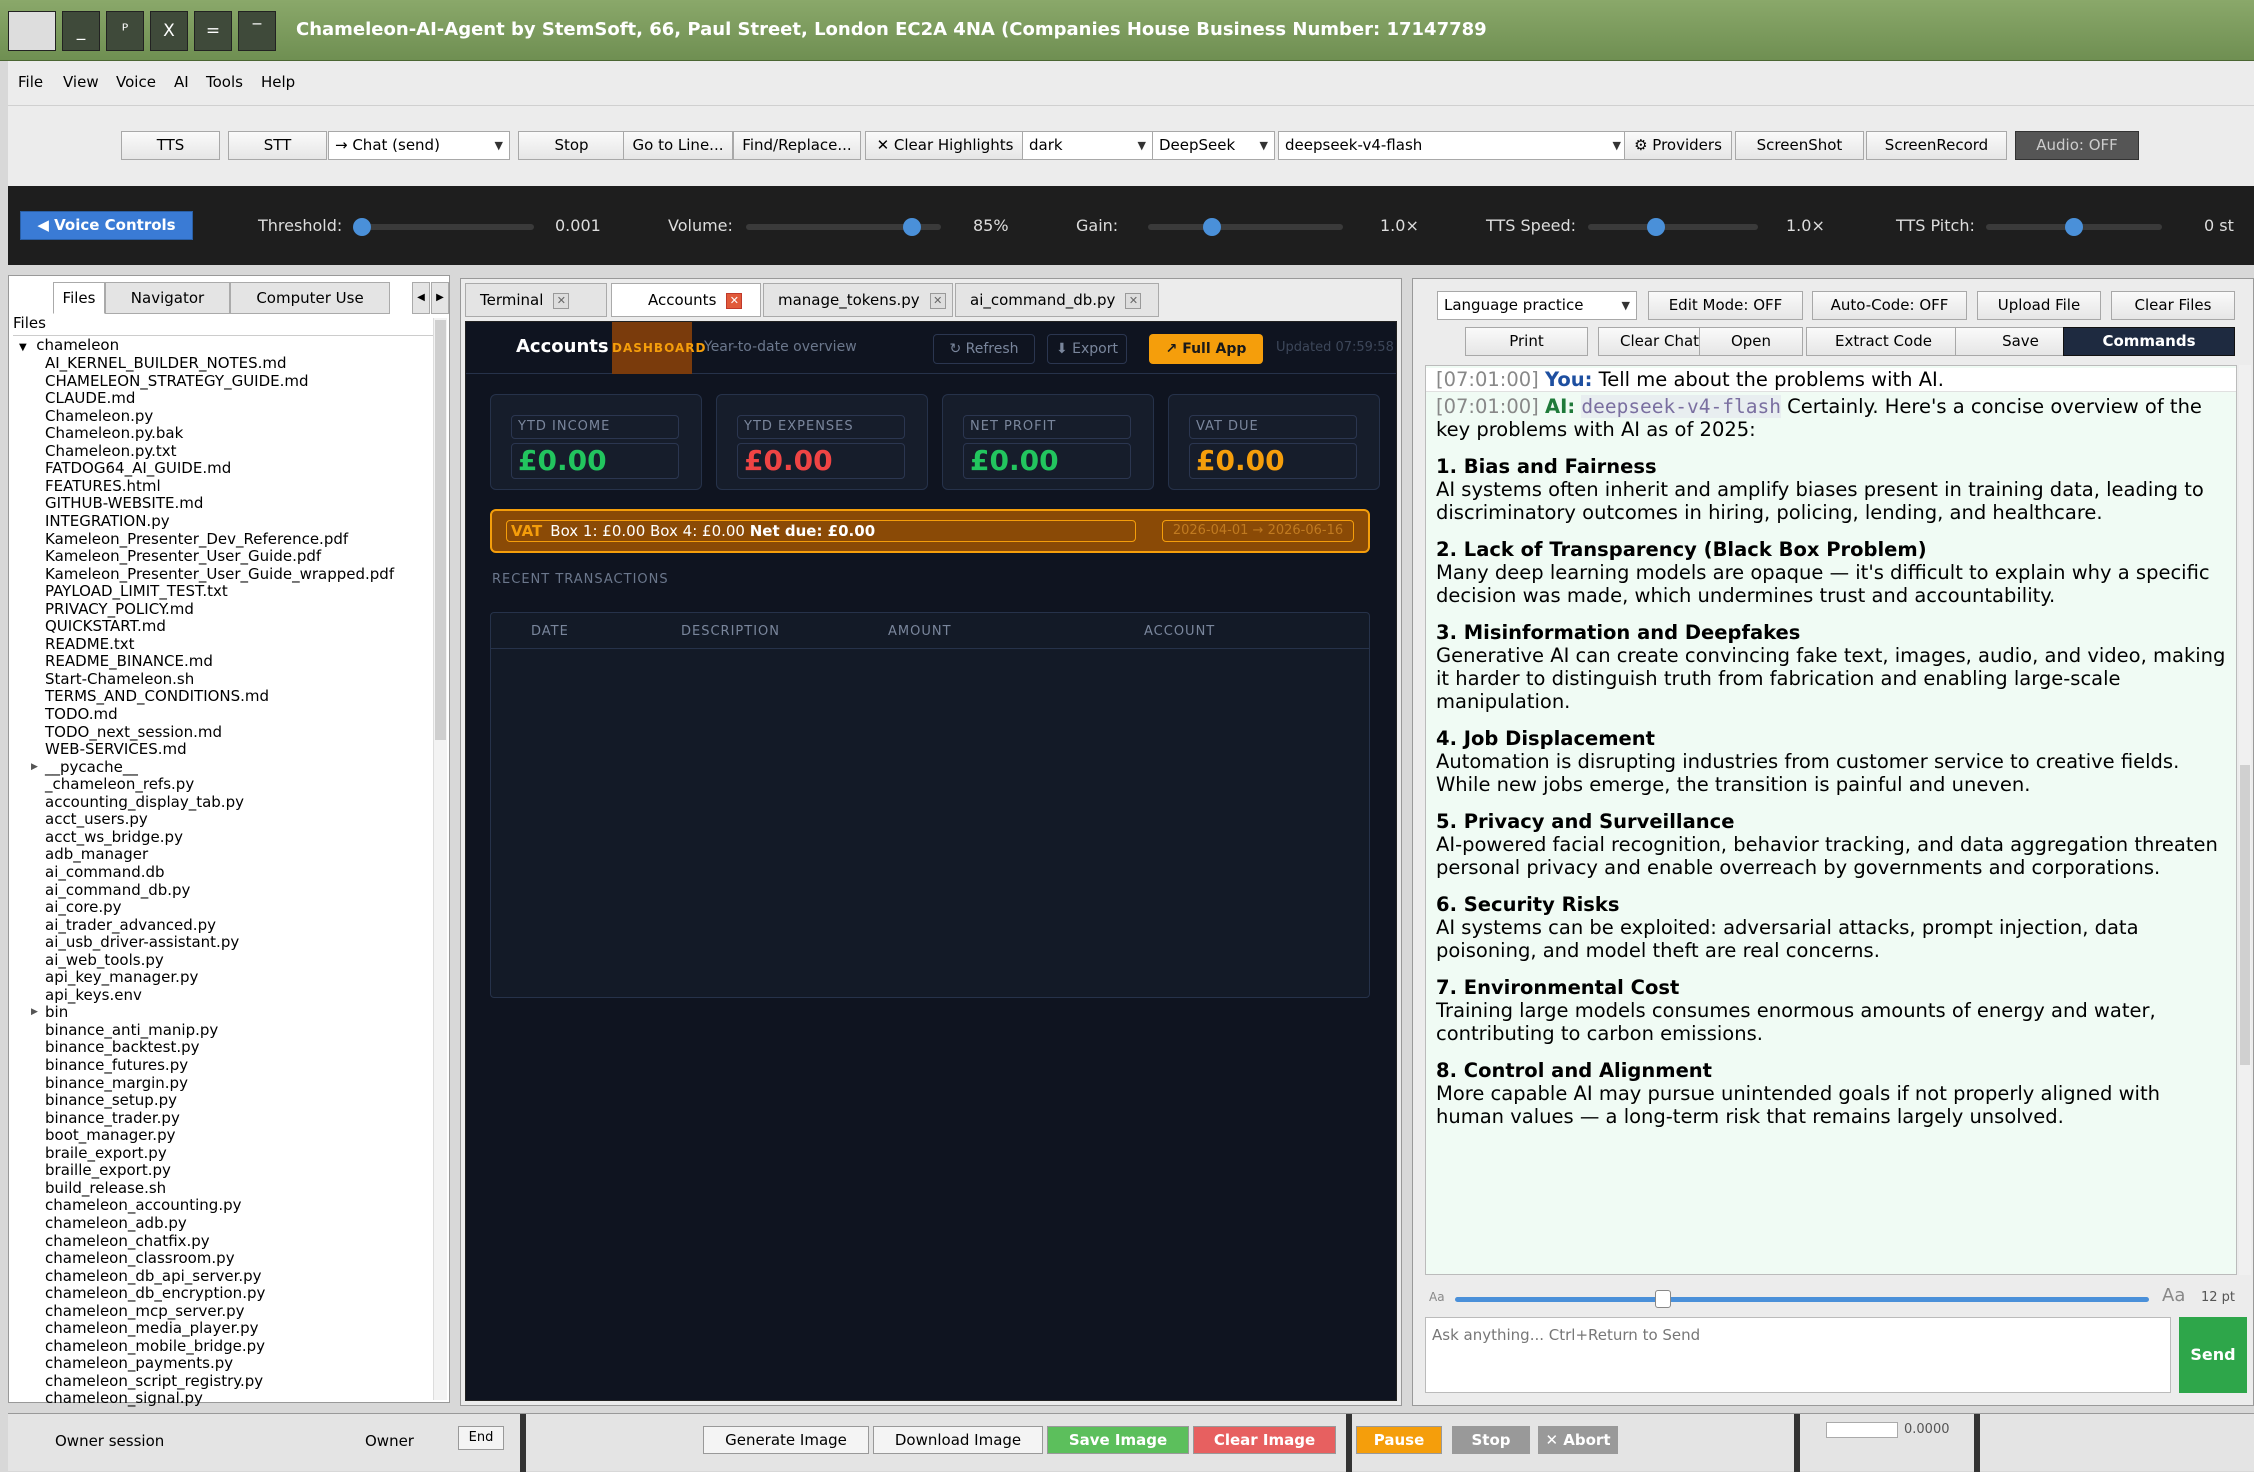  Describe the element at coordinates (106, 225) in the screenshot. I see `voice-controls-button: ◀ Voice Controls` at that location.